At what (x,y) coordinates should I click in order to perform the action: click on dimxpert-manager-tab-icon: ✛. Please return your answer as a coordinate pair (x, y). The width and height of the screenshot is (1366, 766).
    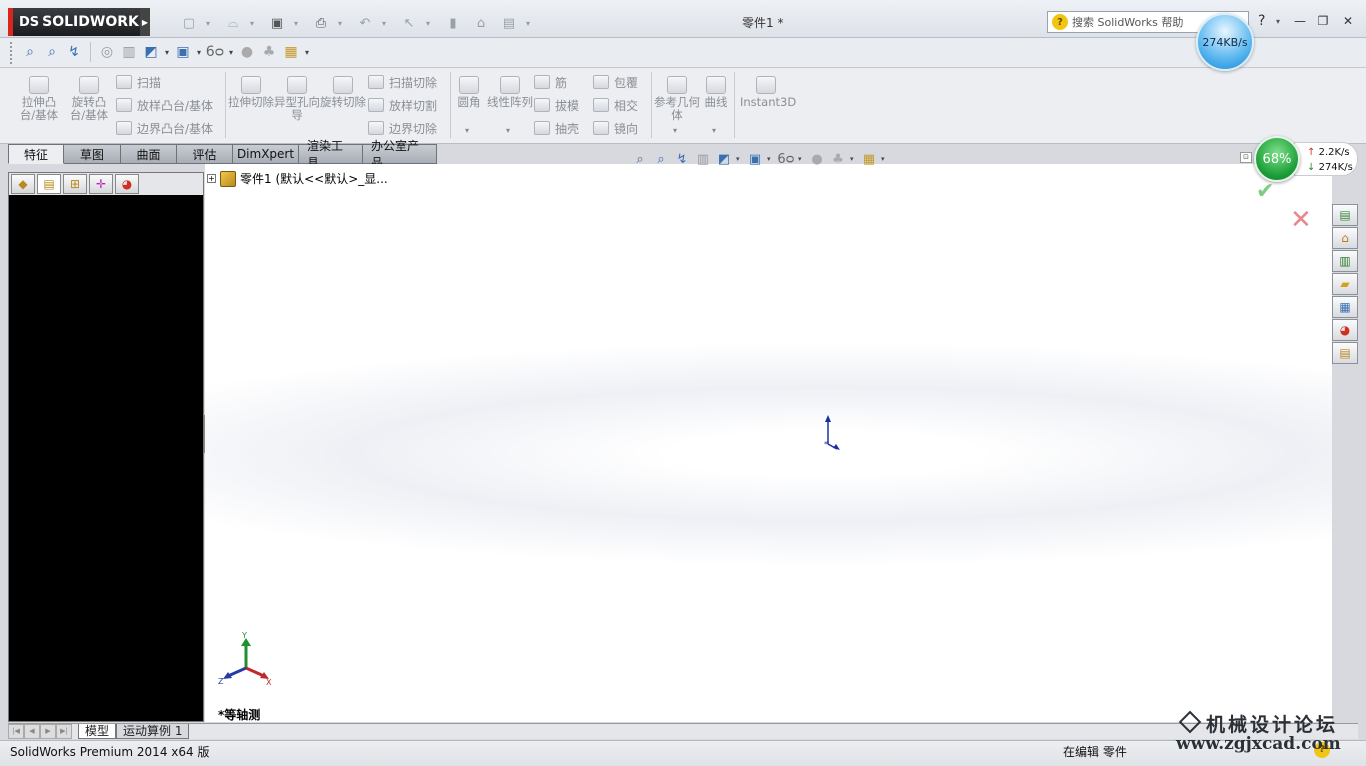
    Looking at the image, I should click on (101, 184).